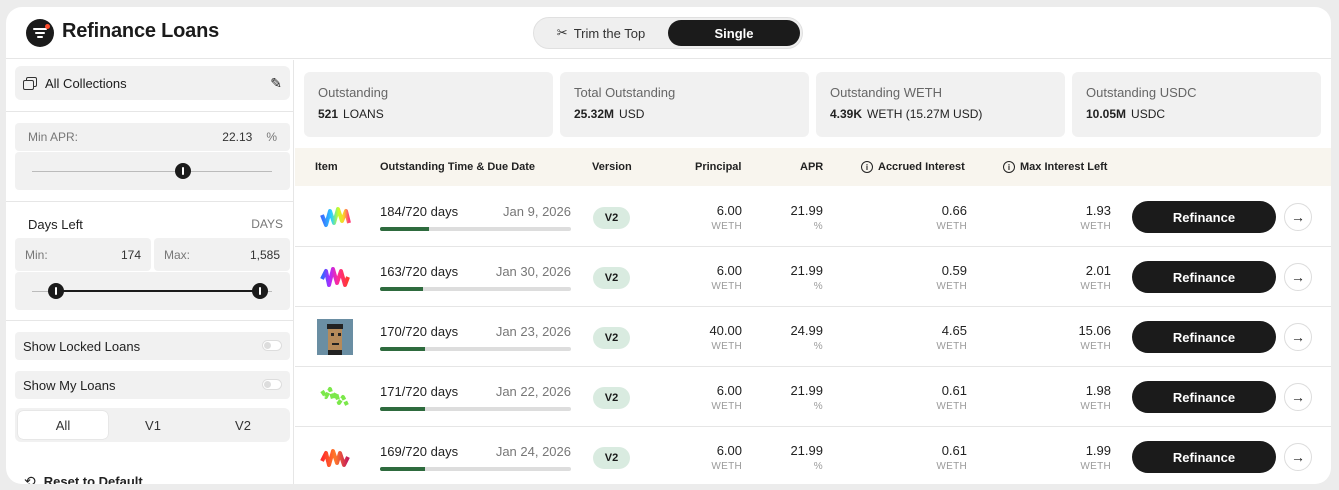  What do you see at coordinates (1098, 270) in the screenshot?
I see `max-interest-left-value: 2.01` at bounding box center [1098, 270].